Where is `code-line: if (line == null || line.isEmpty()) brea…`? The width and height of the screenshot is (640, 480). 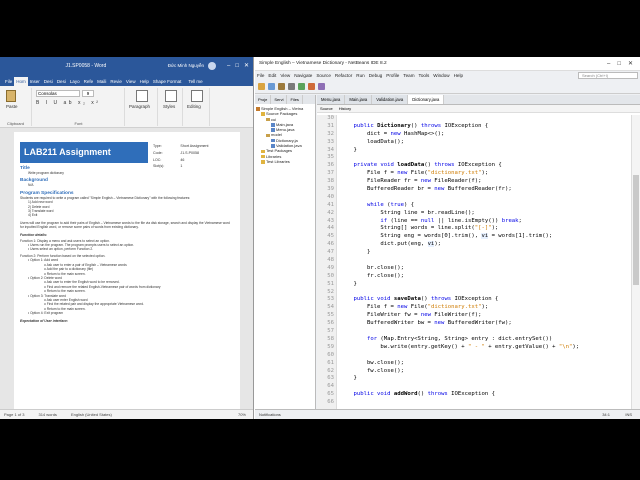
code-line: if (line == null || line.isEmpty()) brea… is located at coordinates (451, 220).